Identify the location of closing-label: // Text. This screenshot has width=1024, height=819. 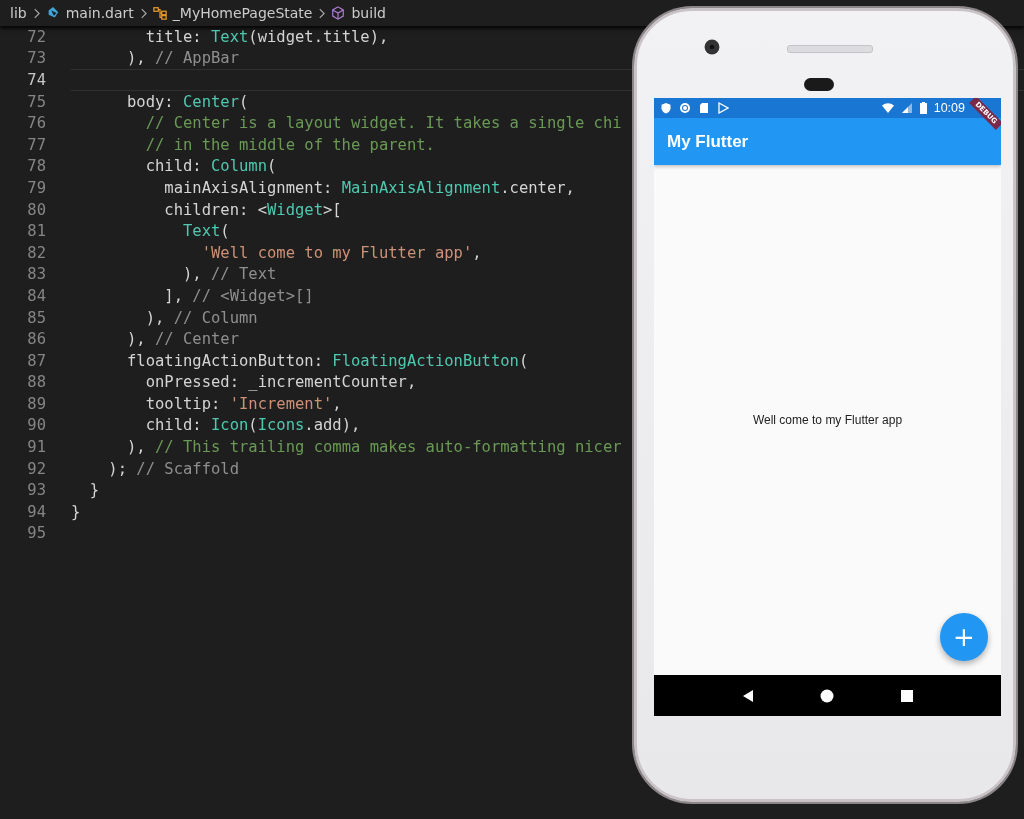
(244, 274).